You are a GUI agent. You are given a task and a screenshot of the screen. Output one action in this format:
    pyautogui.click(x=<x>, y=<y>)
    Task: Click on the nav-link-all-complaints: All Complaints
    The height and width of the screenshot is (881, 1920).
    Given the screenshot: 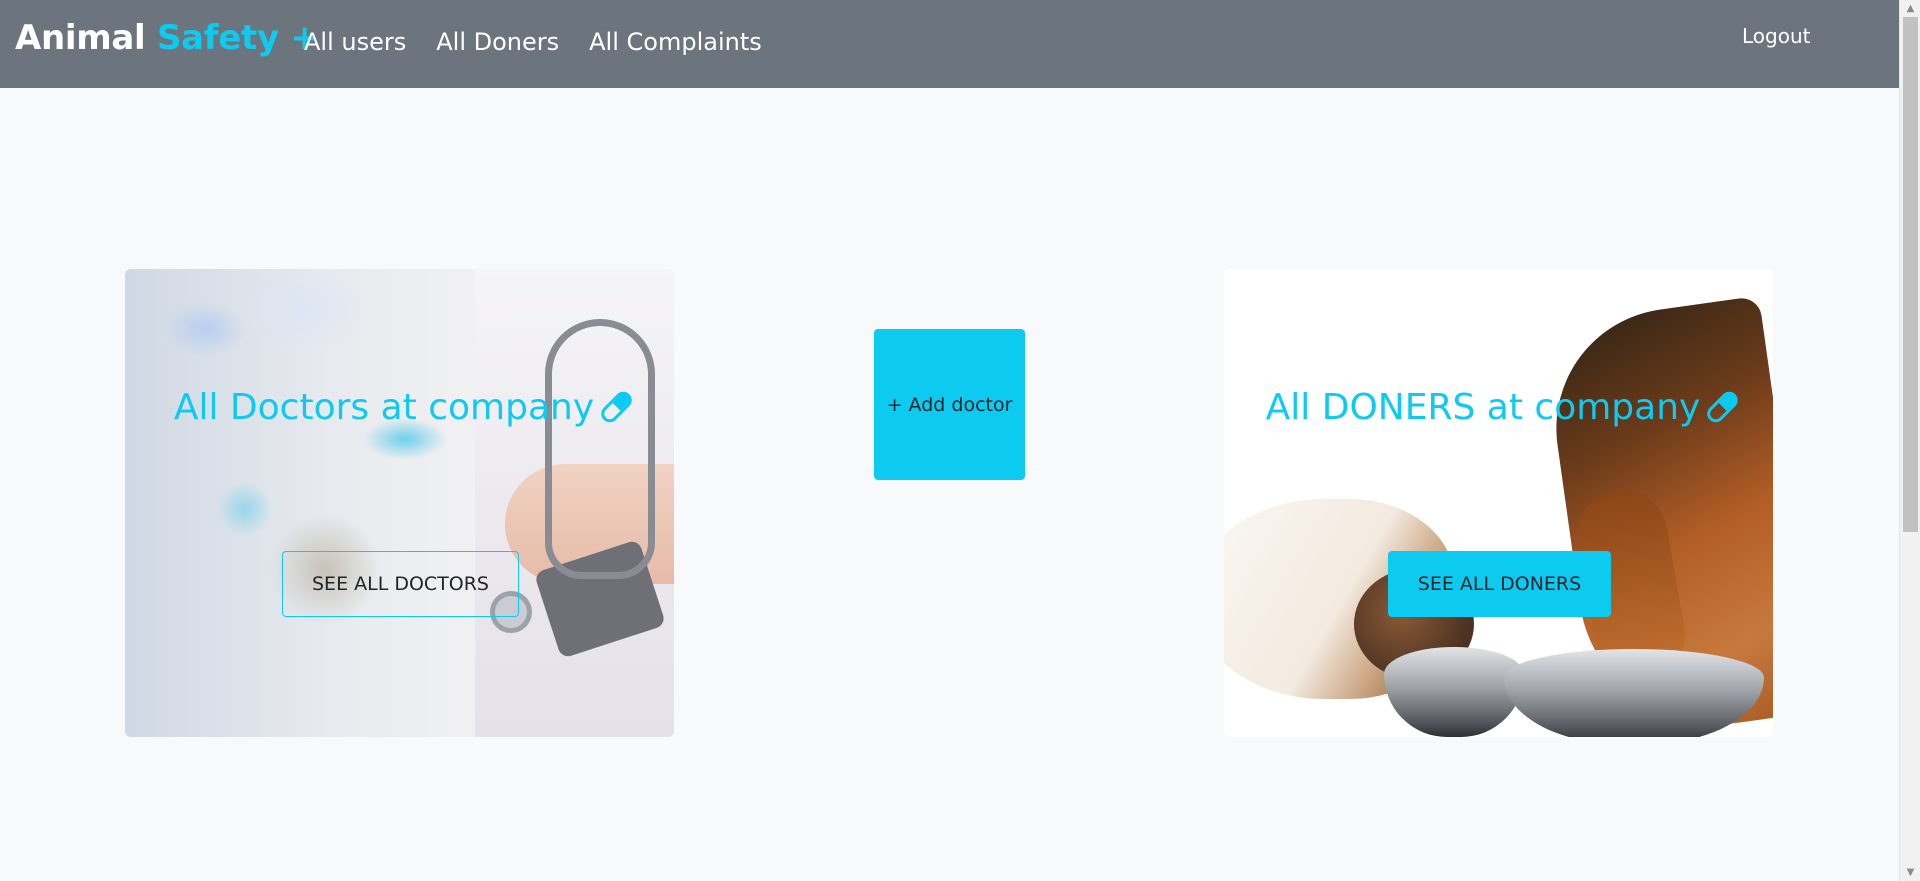 What is the action you would take?
    pyautogui.click(x=675, y=42)
    